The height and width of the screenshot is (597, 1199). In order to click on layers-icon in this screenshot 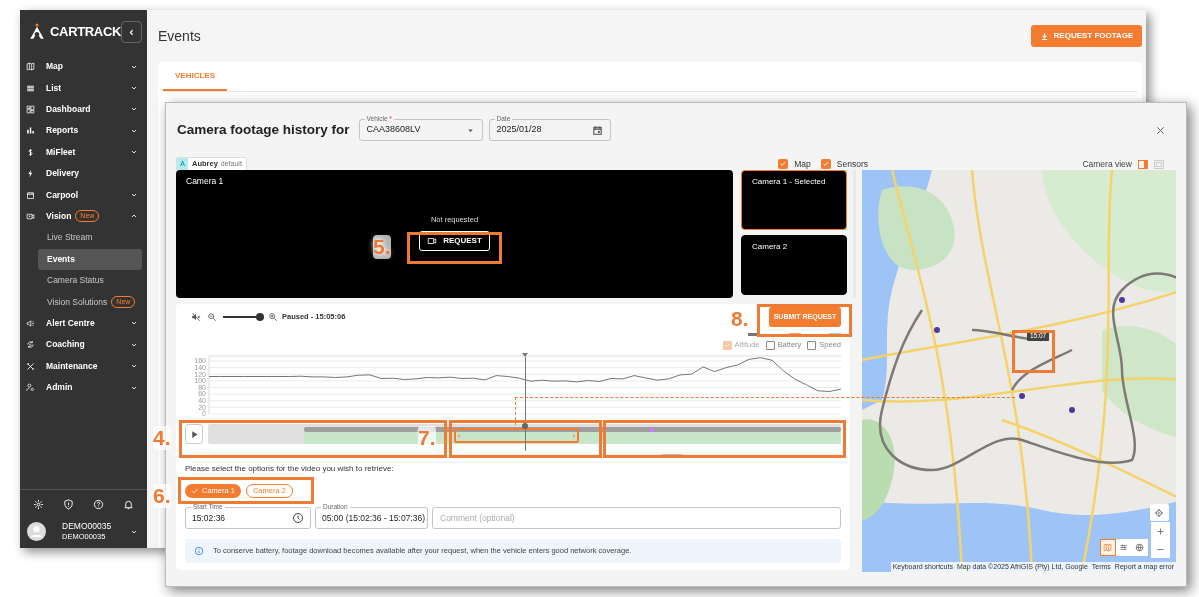, I will do `click(1124, 547)`.